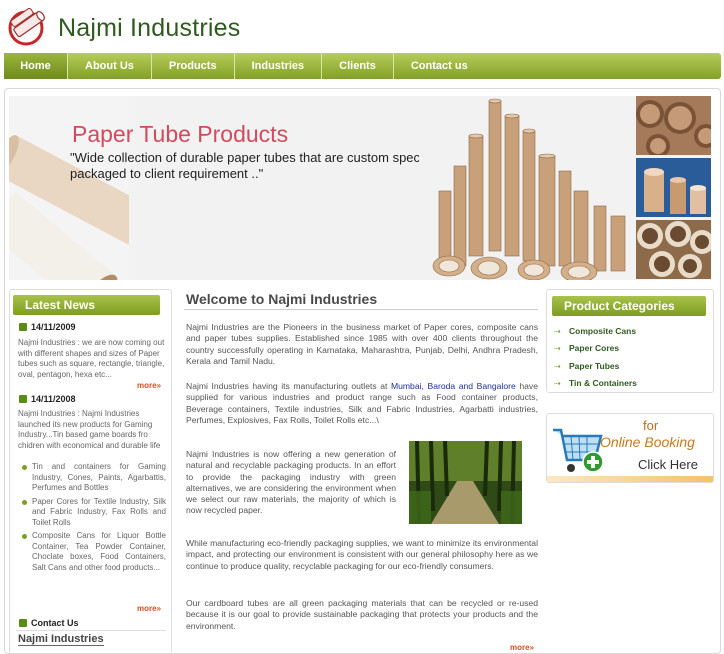 This screenshot has height=654, width=724. I want to click on news-date: 14/11/2008, so click(47, 399).